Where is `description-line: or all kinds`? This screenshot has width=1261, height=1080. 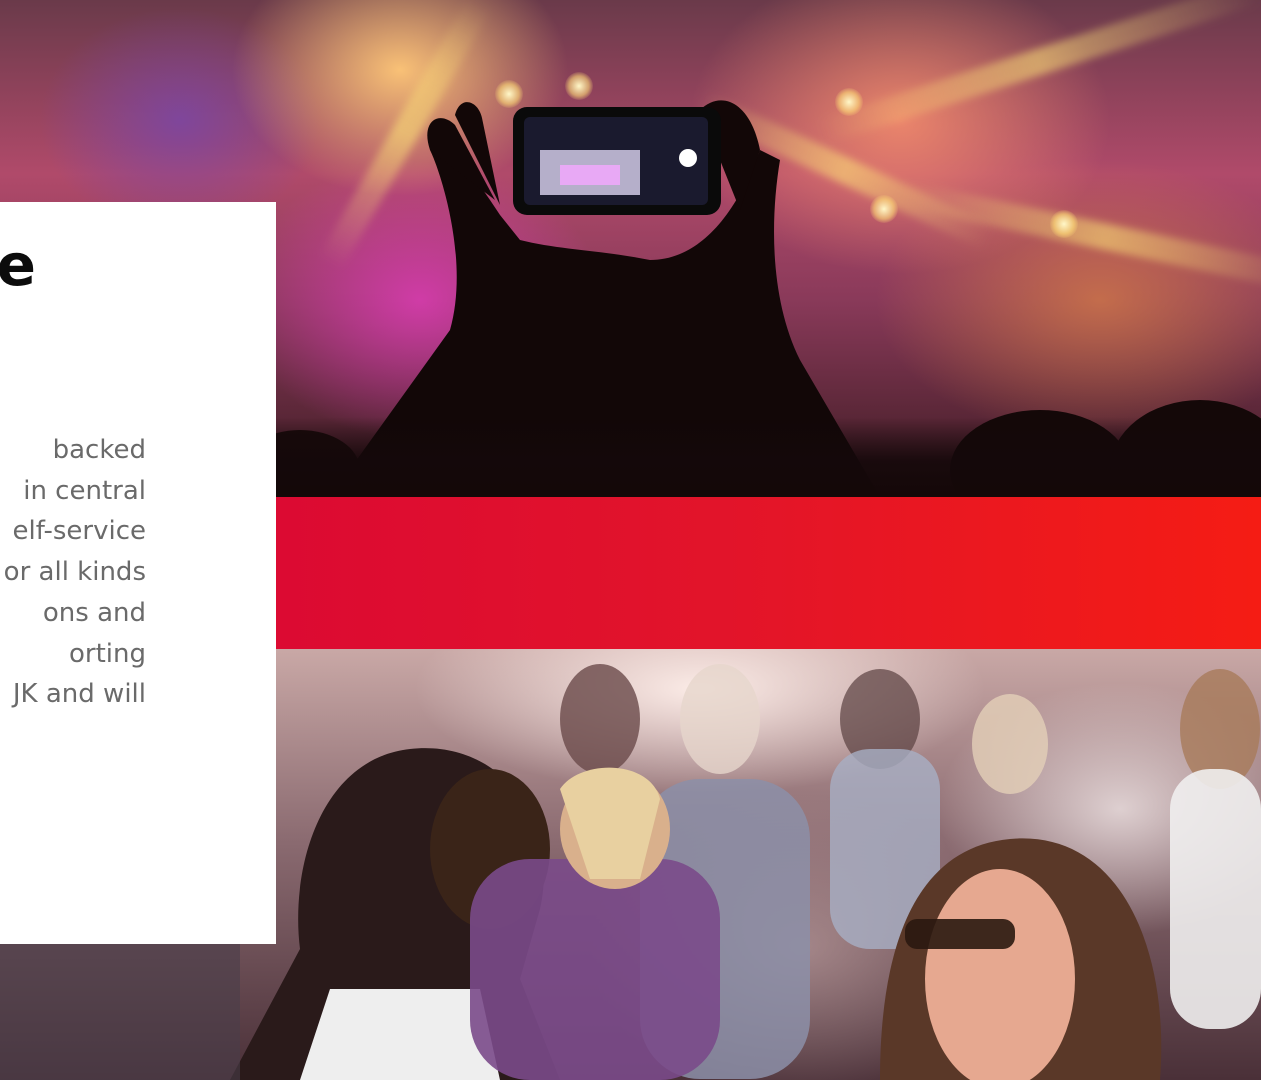 description-line: or all kinds is located at coordinates (74, 572).